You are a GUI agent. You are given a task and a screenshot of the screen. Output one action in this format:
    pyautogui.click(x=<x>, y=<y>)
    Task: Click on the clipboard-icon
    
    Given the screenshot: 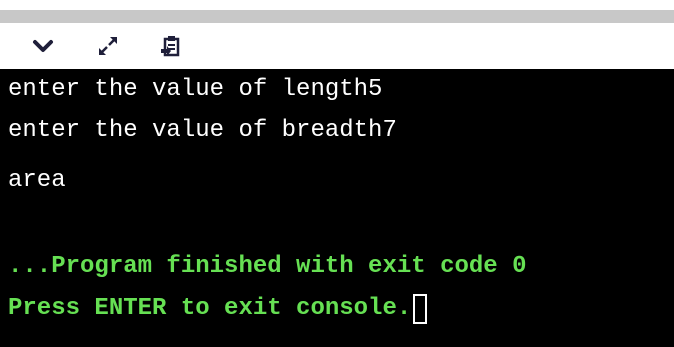 What is the action you would take?
    pyautogui.click(x=171, y=46)
    